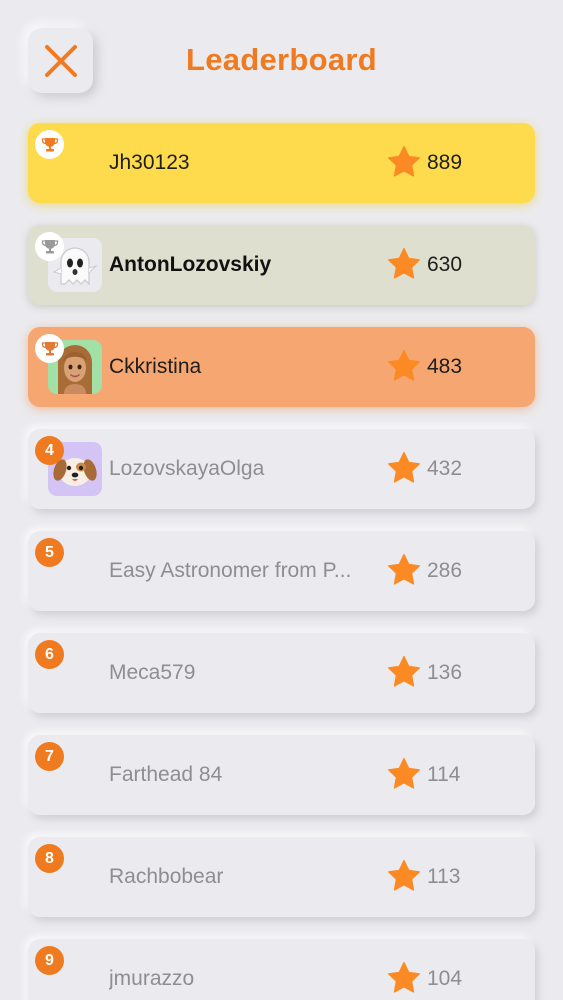 This screenshot has height=1000, width=563. Describe the element at coordinates (49, 858) in the screenshot. I see `rank-badge: 8` at that location.